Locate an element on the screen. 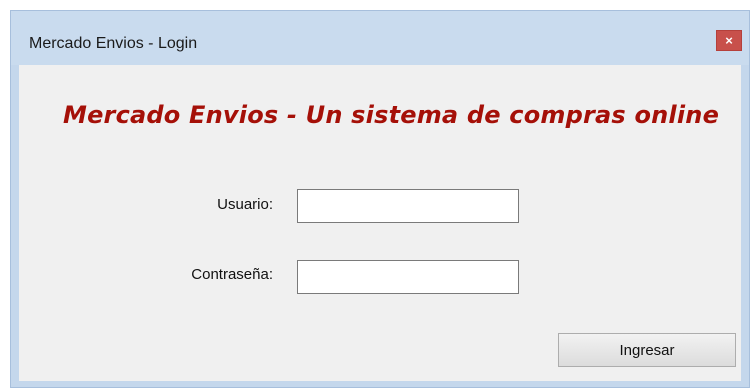  title-bar: Mercado Envios - Login × is located at coordinates (380, 38).